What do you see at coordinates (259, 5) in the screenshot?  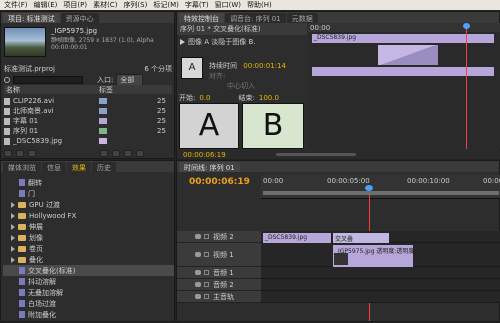 I see `menu-item-8: 帮助(H)` at bounding box center [259, 5].